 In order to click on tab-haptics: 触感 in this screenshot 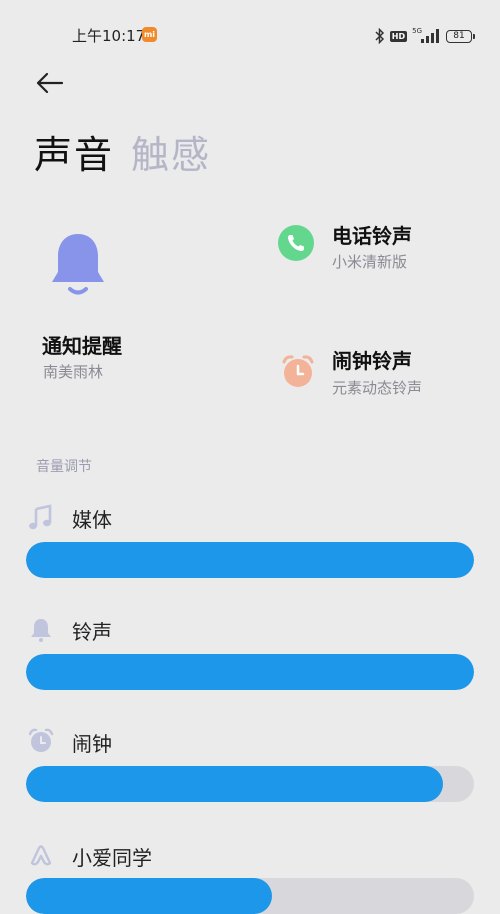, I will do `click(171, 151)`.